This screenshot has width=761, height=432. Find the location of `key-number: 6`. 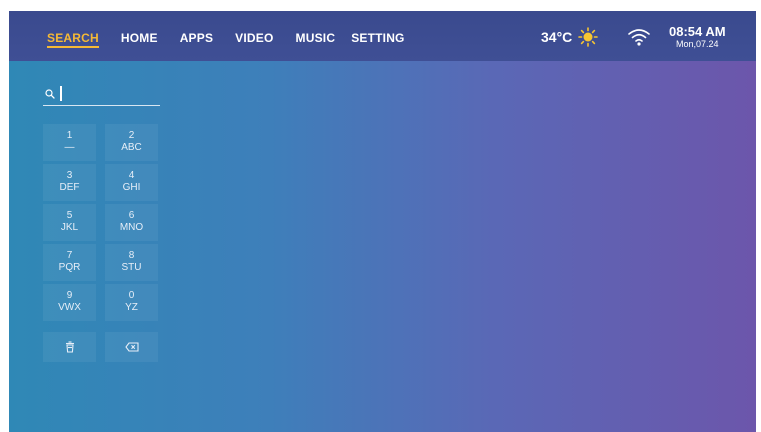

key-number: 6 is located at coordinates (131, 215).